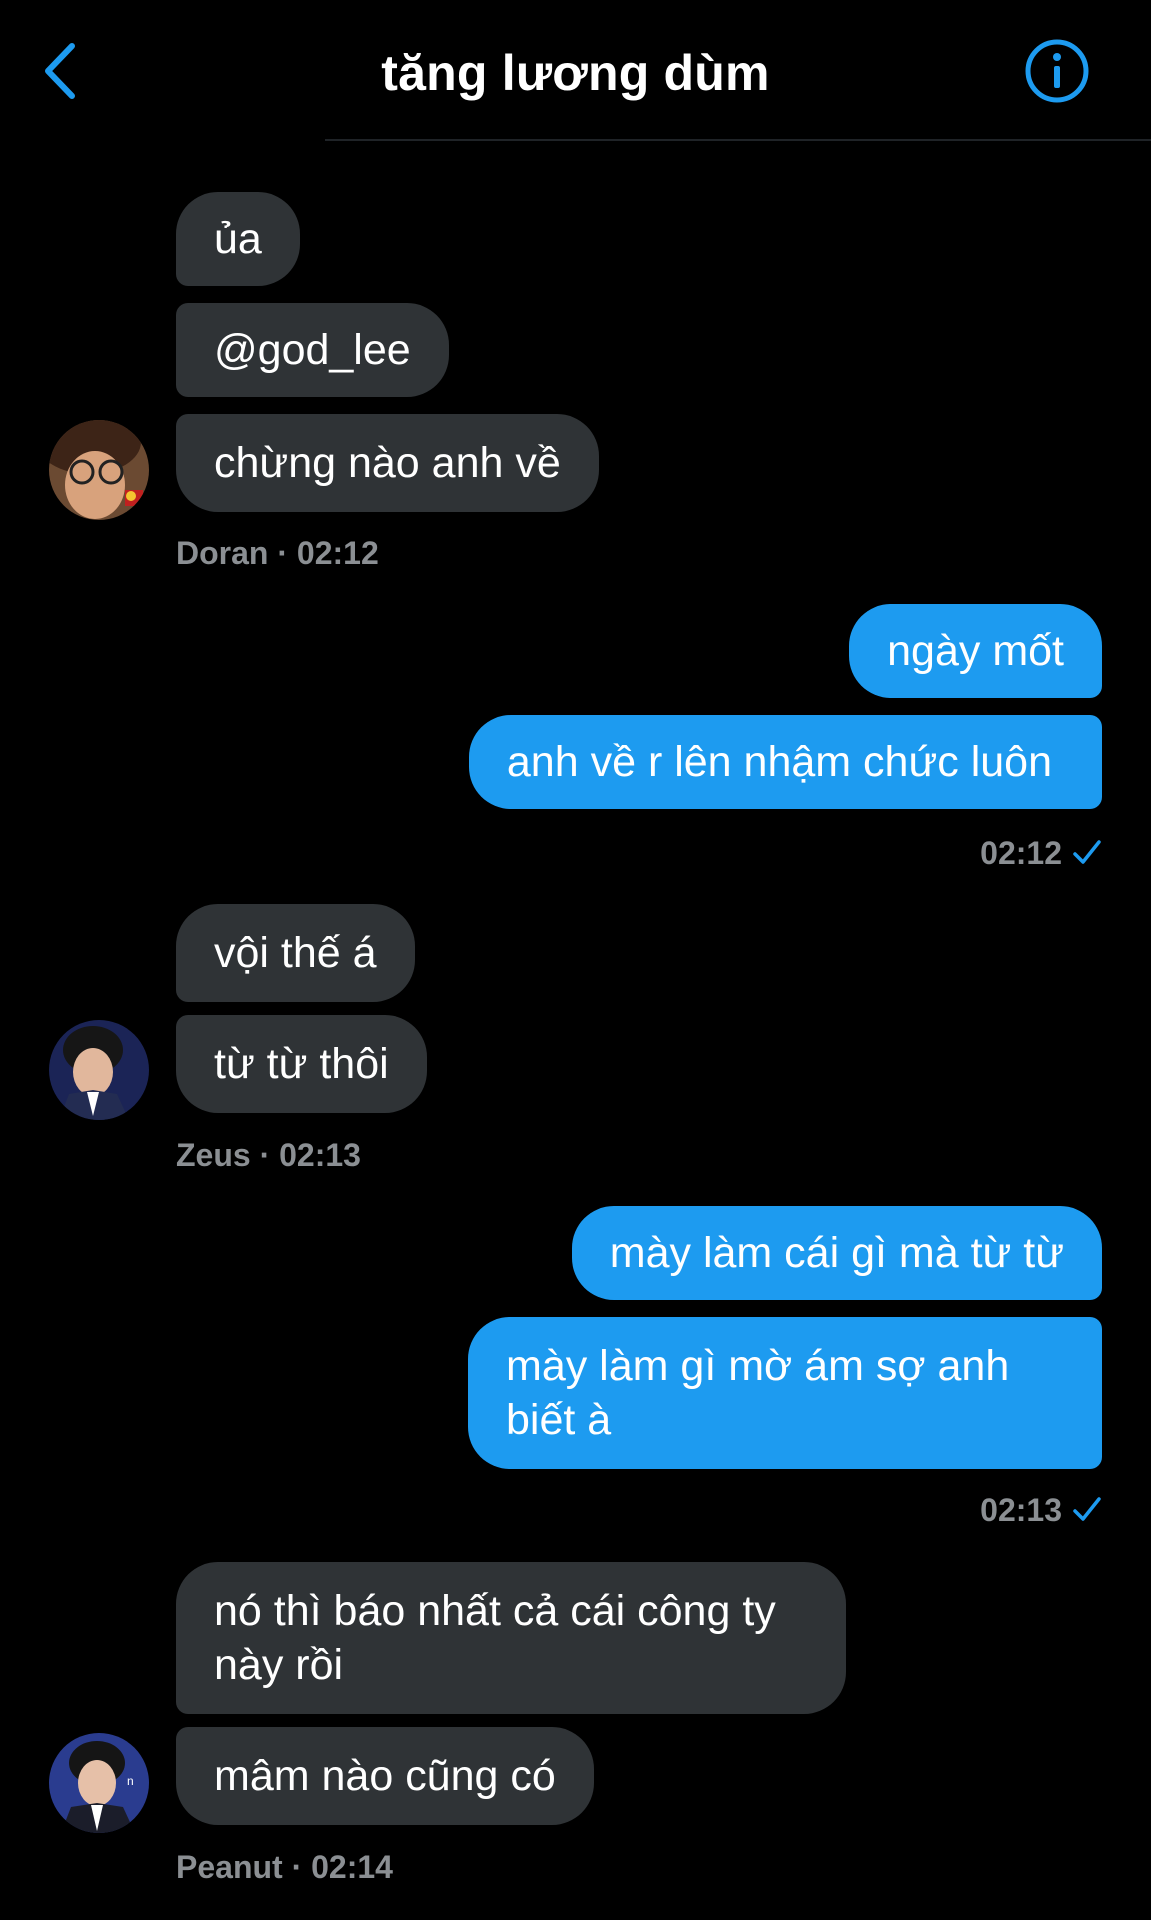  Describe the element at coordinates (277, 553) in the screenshot. I see `message-meta: Doran · 02:12` at that location.